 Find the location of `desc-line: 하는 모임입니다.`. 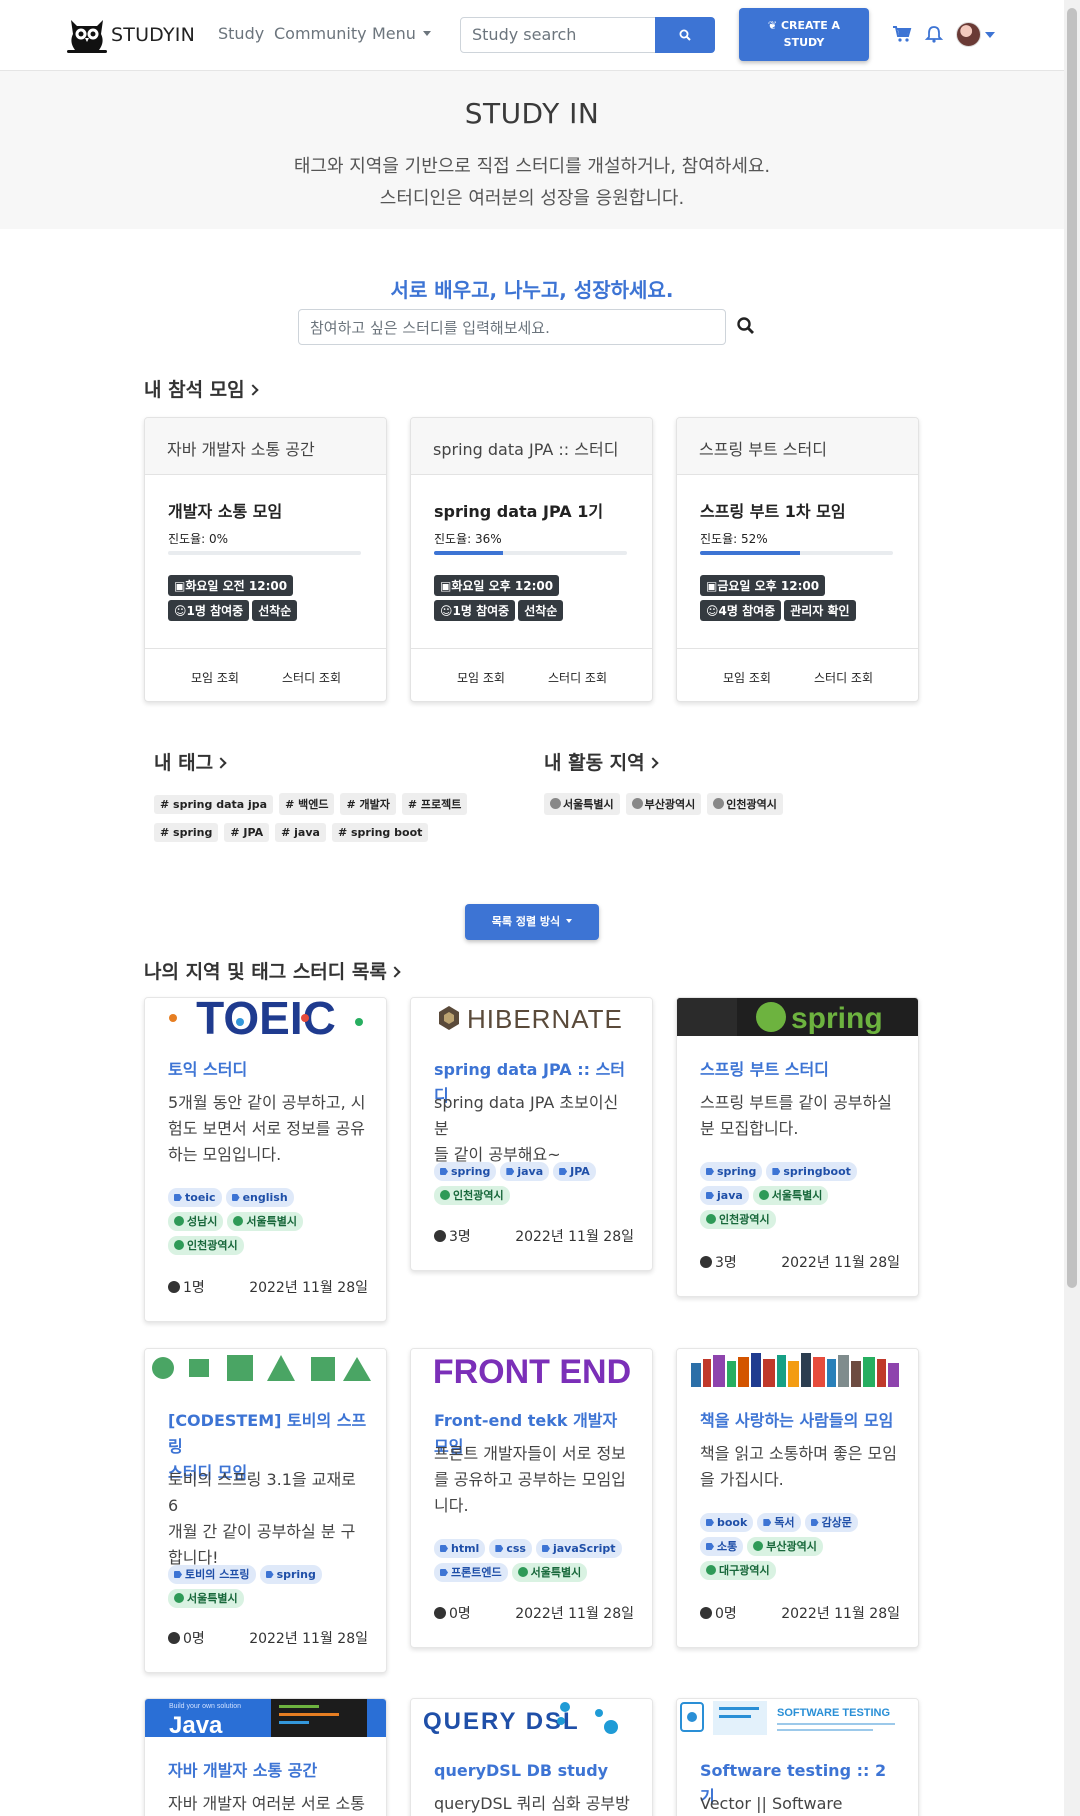

desc-line: 하는 모임입니다. is located at coordinates (225, 1154).